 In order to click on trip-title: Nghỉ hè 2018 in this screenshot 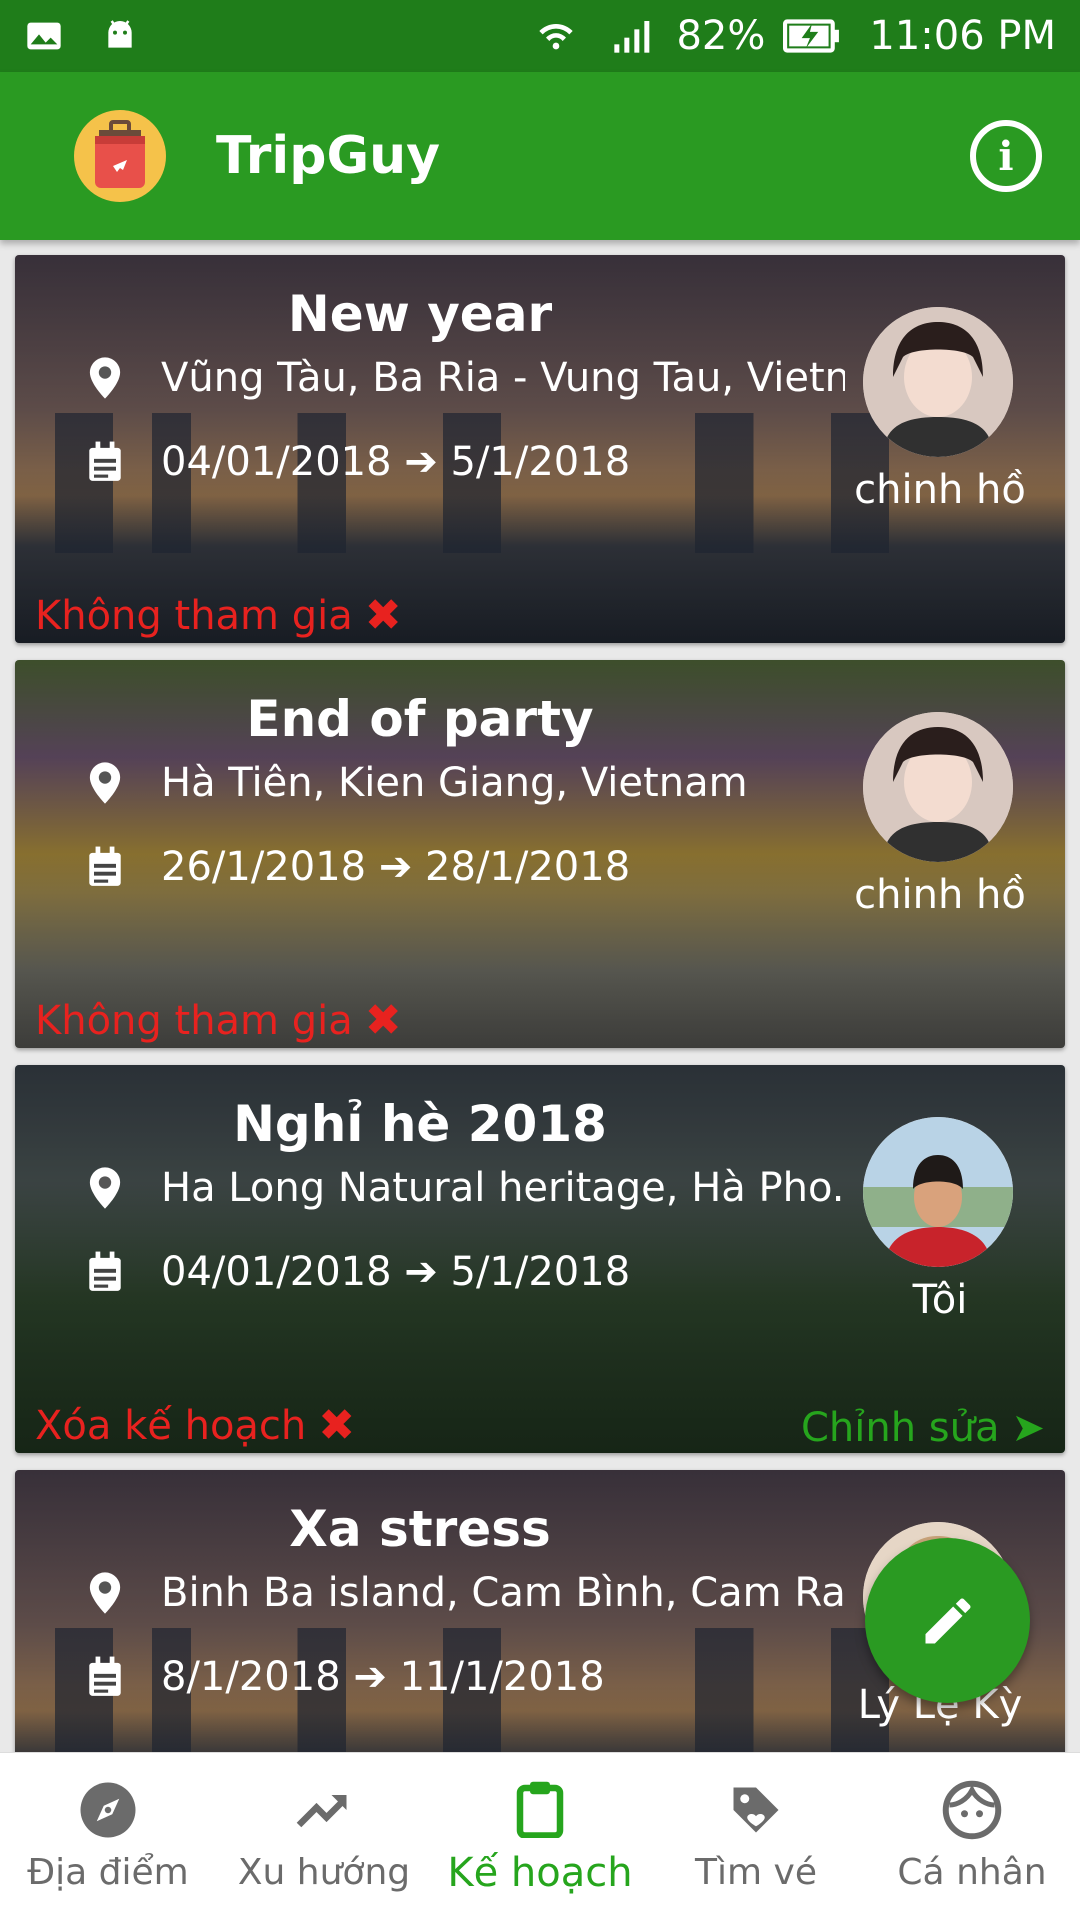, I will do `click(420, 1124)`.